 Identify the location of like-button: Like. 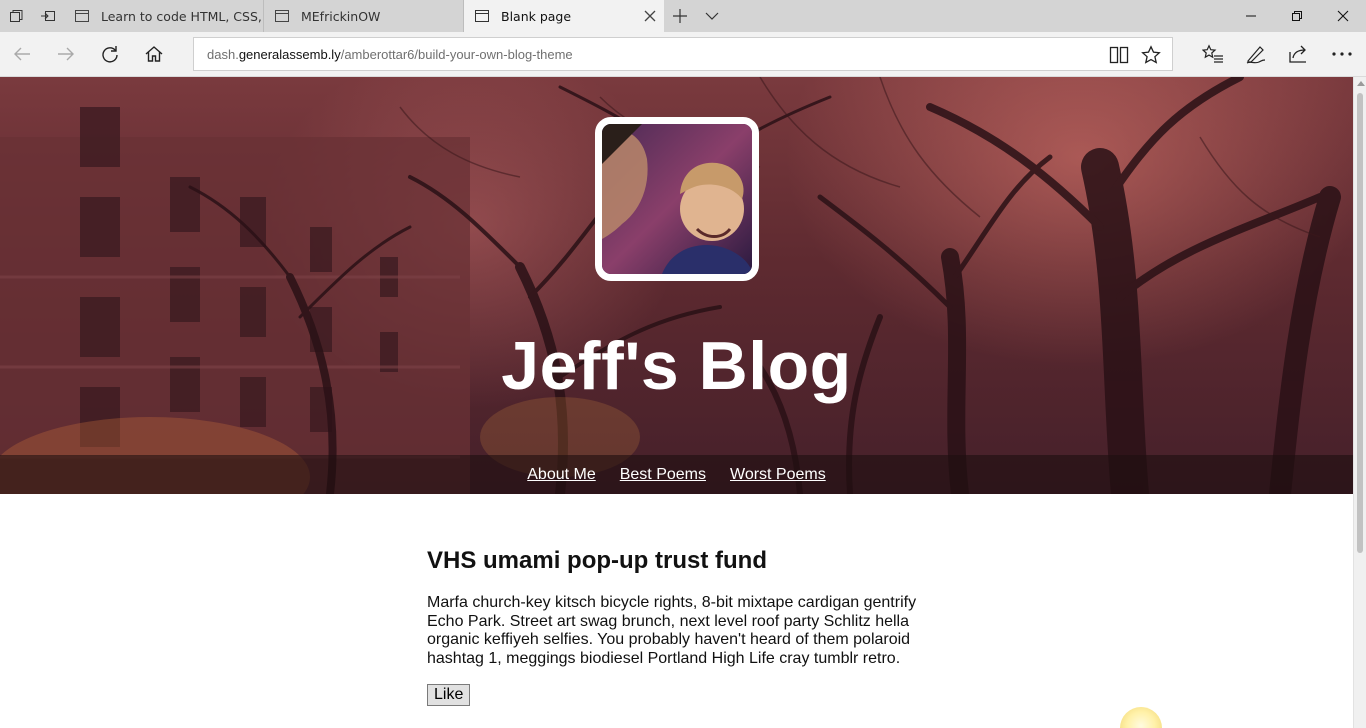
(449, 695).